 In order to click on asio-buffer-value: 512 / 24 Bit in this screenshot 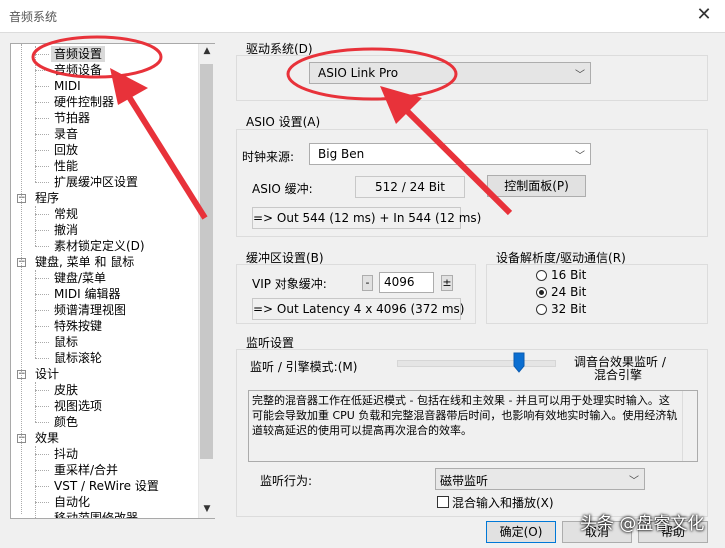, I will do `click(410, 187)`.